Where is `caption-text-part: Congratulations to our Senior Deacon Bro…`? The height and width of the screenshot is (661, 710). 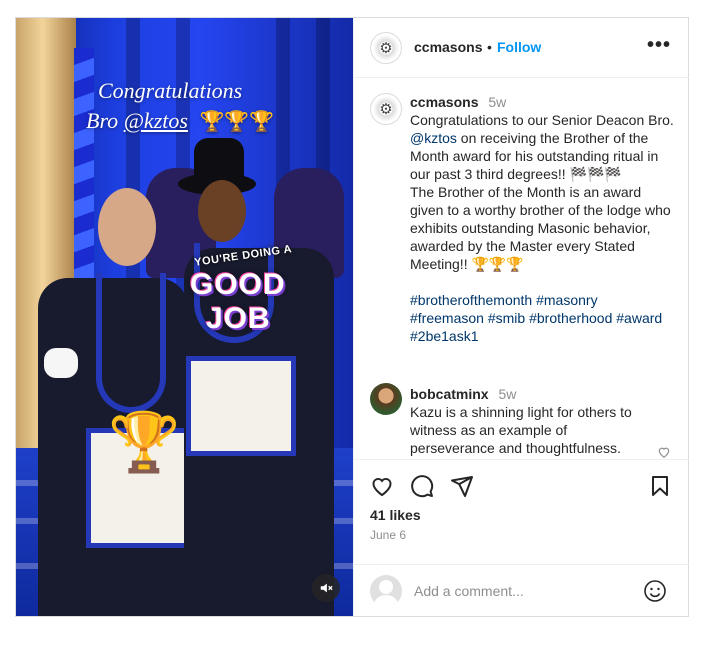 caption-text-part: Congratulations to our Senior Deacon Bro… is located at coordinates (542, 120).